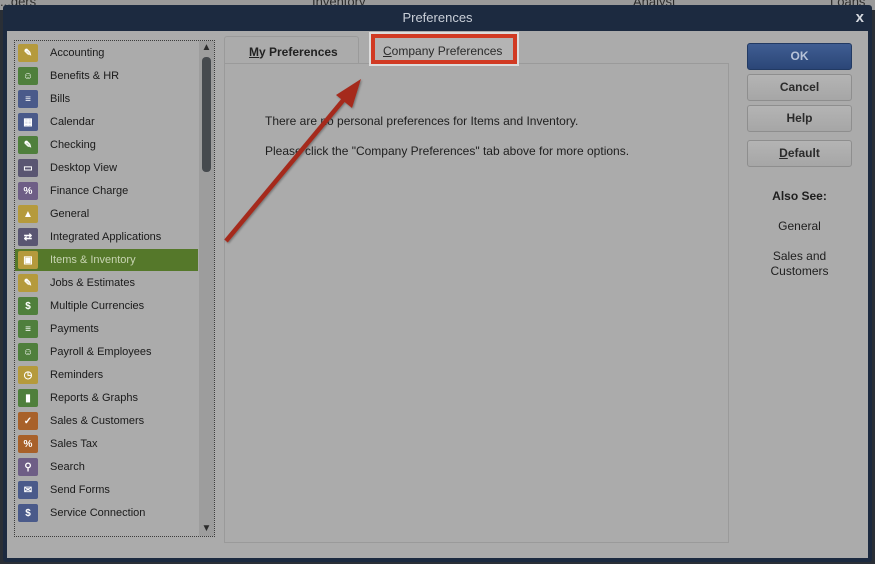 This screenshot has height=564, width=875. I want to click on list-scrollbar: ▲ ▼, so click(206, 288).